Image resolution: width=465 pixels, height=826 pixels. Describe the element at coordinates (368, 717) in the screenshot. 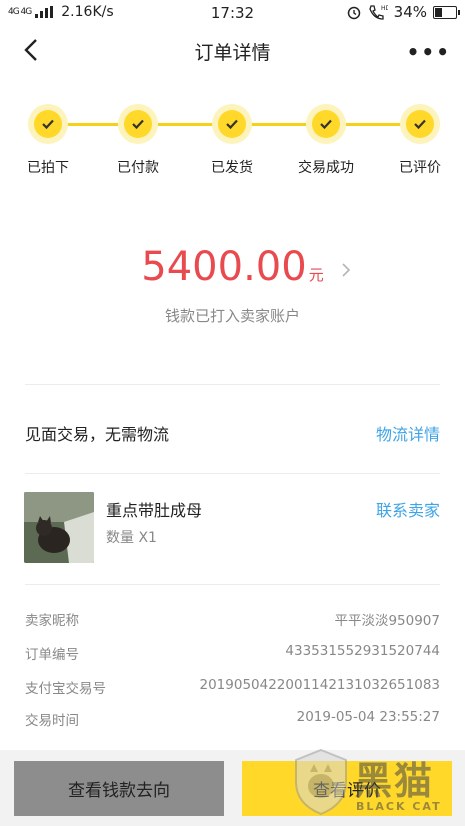

I see `info-value: 2019-05-04 23:55:27` at that location.